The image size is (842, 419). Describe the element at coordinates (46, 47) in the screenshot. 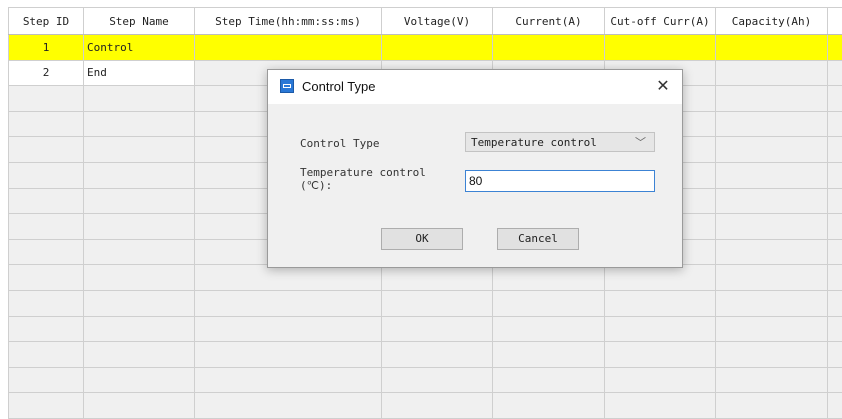

I see `cell-step-id: 1` at that location.